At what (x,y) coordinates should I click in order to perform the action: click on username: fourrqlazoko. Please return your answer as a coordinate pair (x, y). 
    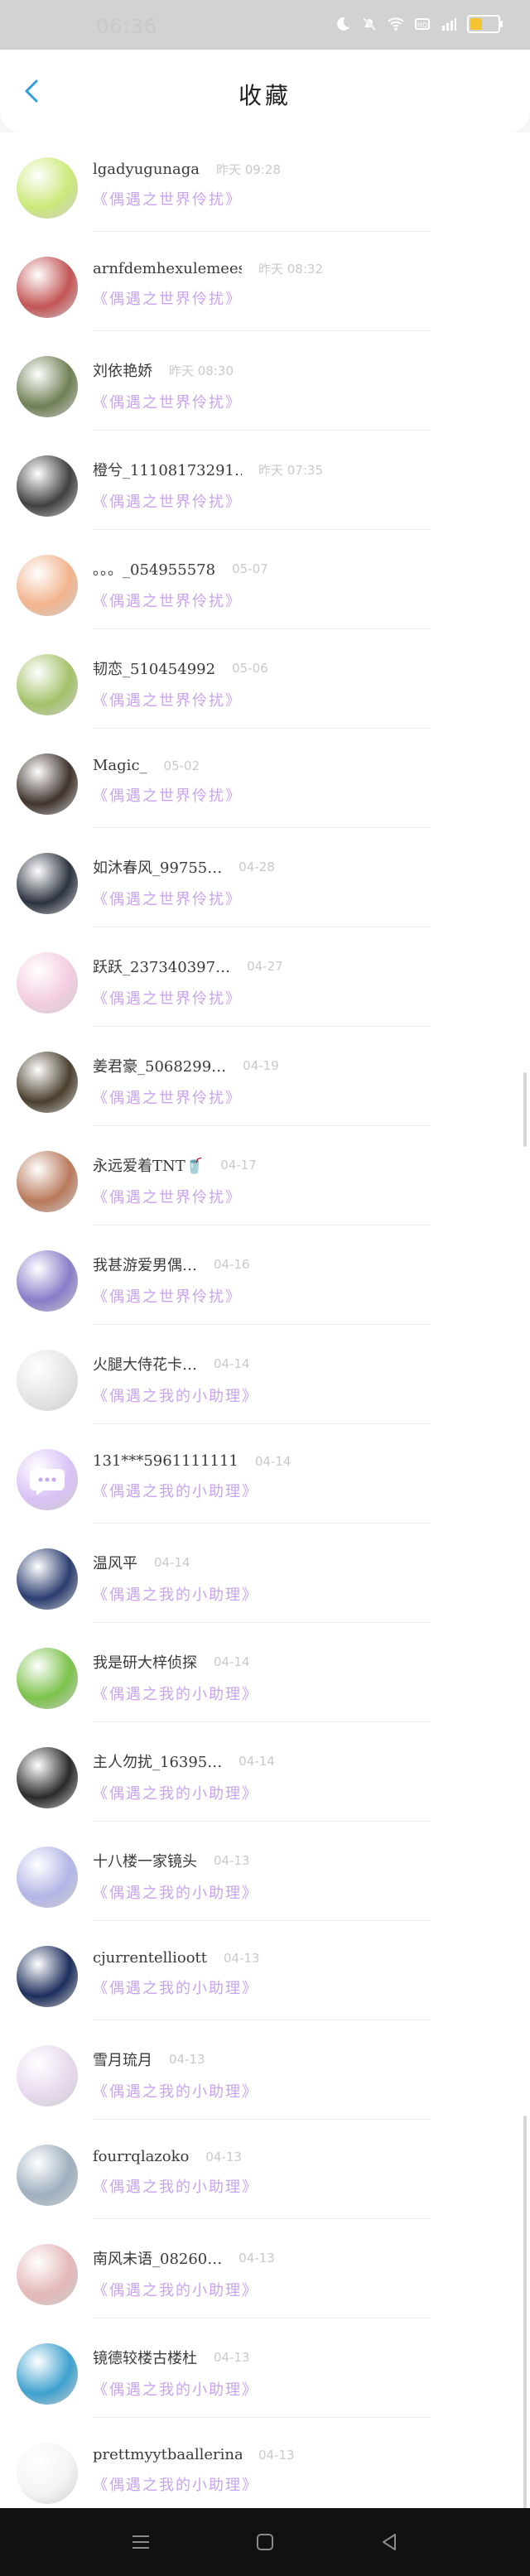
    Looking at the image, I should click on (141, 2156).